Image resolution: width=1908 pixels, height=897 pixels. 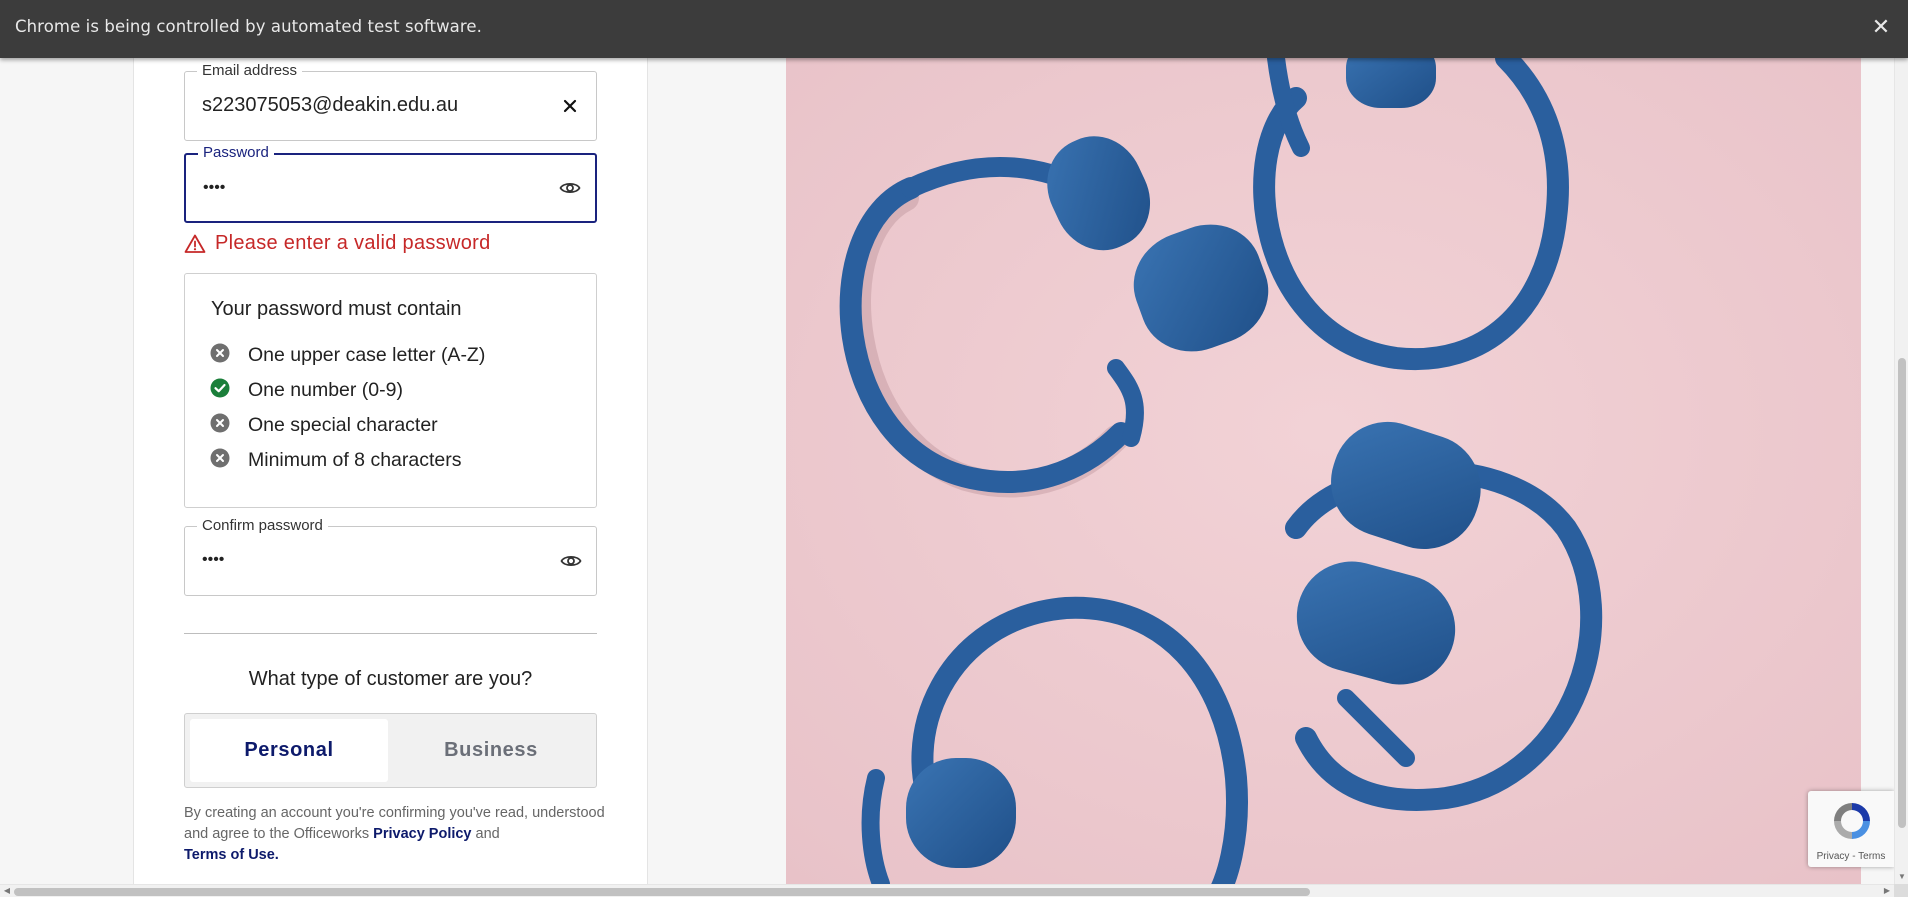 I want to click on middle-gutter, so click(x=717, y=471).